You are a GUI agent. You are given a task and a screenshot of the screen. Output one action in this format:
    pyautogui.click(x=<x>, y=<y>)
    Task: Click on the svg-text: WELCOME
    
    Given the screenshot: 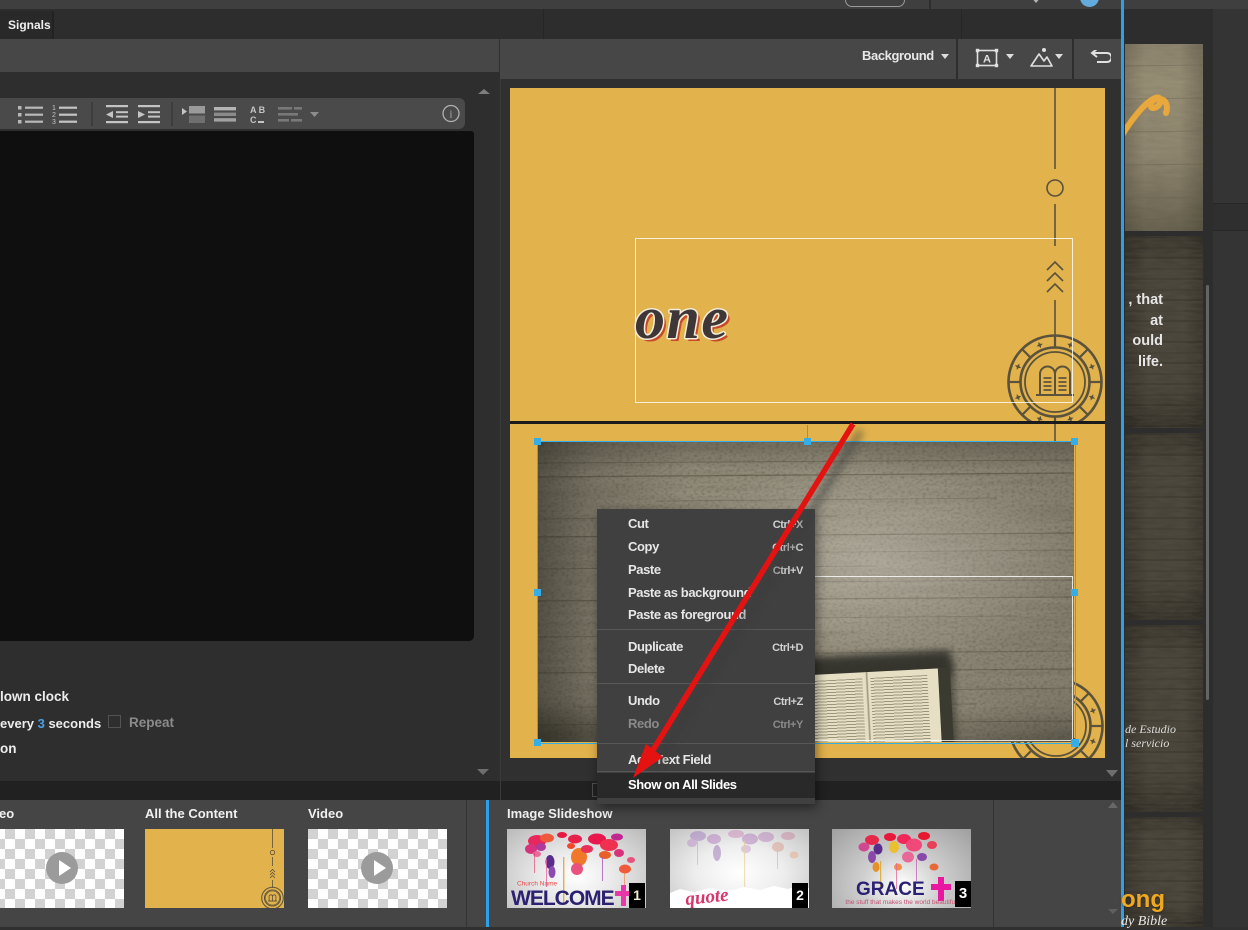 What is the action you would take?
    pyautogui.click(x=563, y=897)
    